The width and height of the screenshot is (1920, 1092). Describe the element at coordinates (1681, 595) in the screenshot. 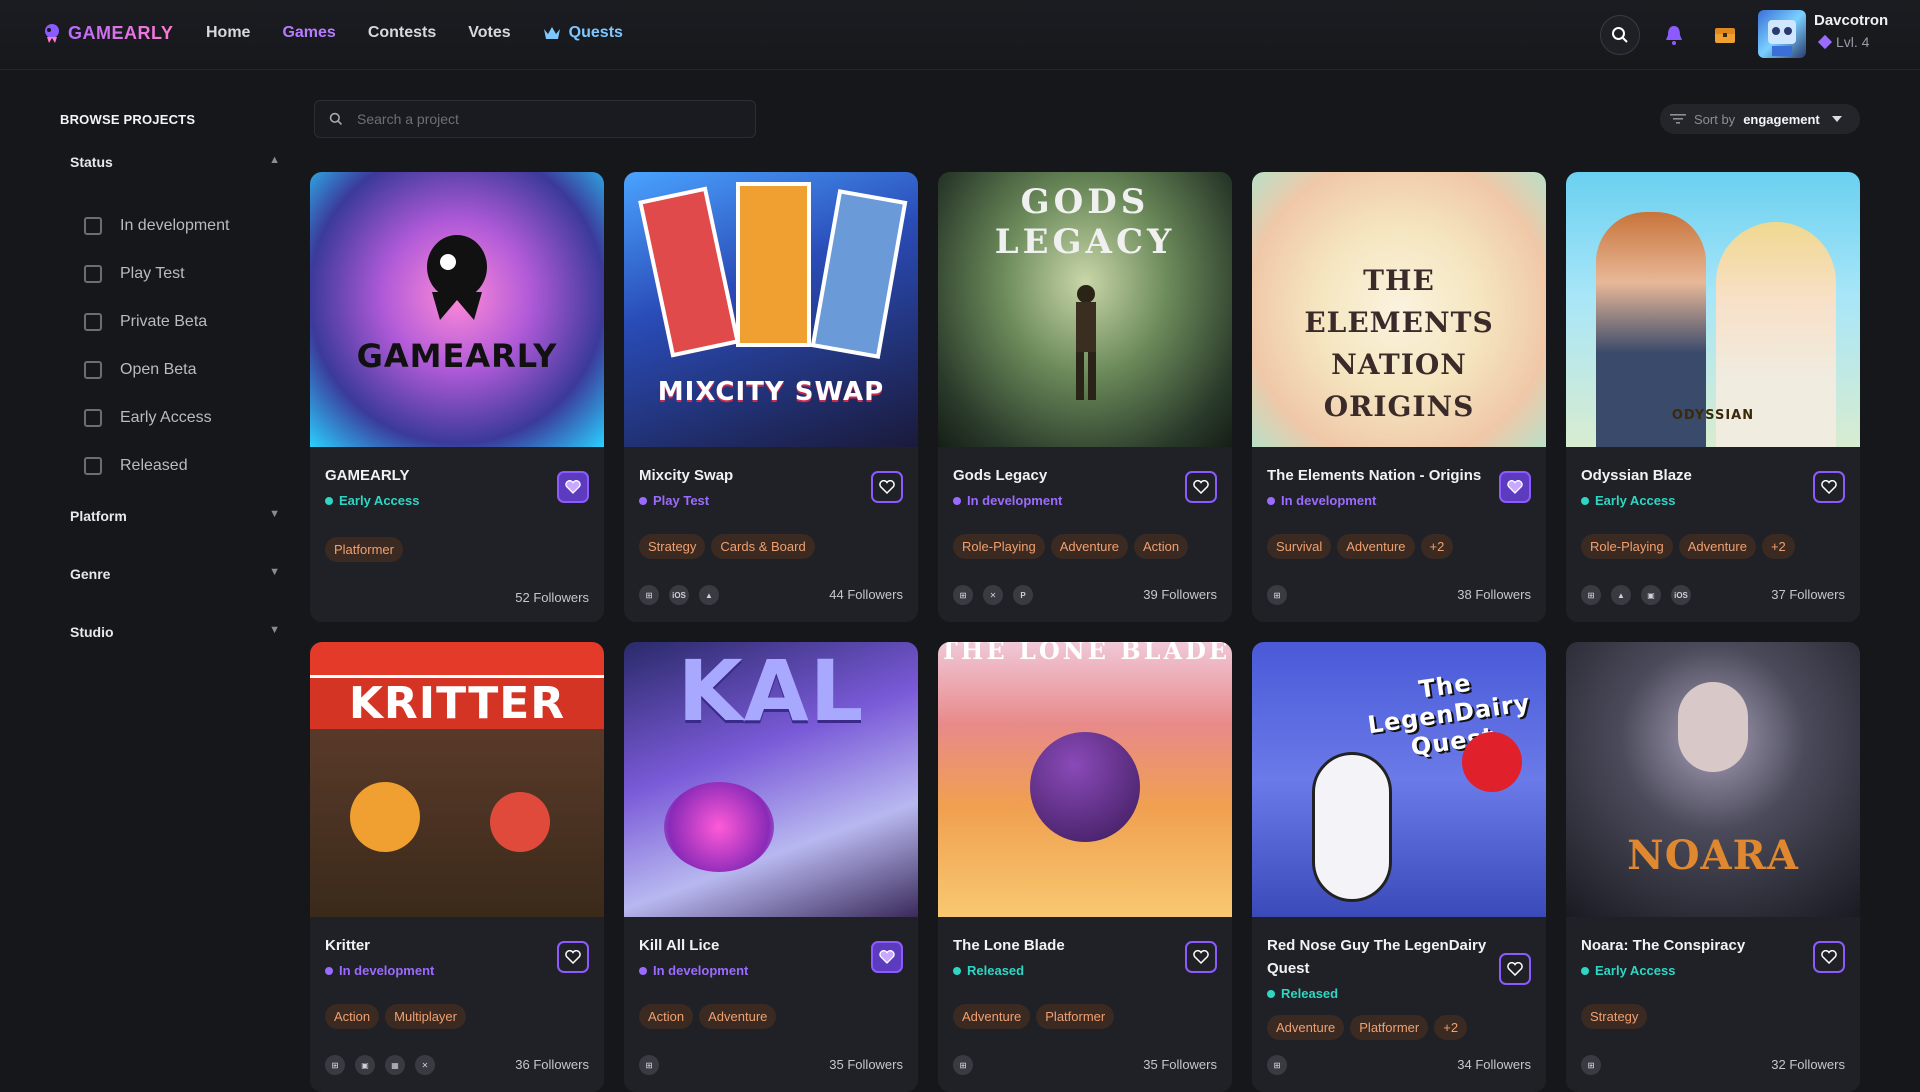

I see `ios-icon: iOS` at that location.